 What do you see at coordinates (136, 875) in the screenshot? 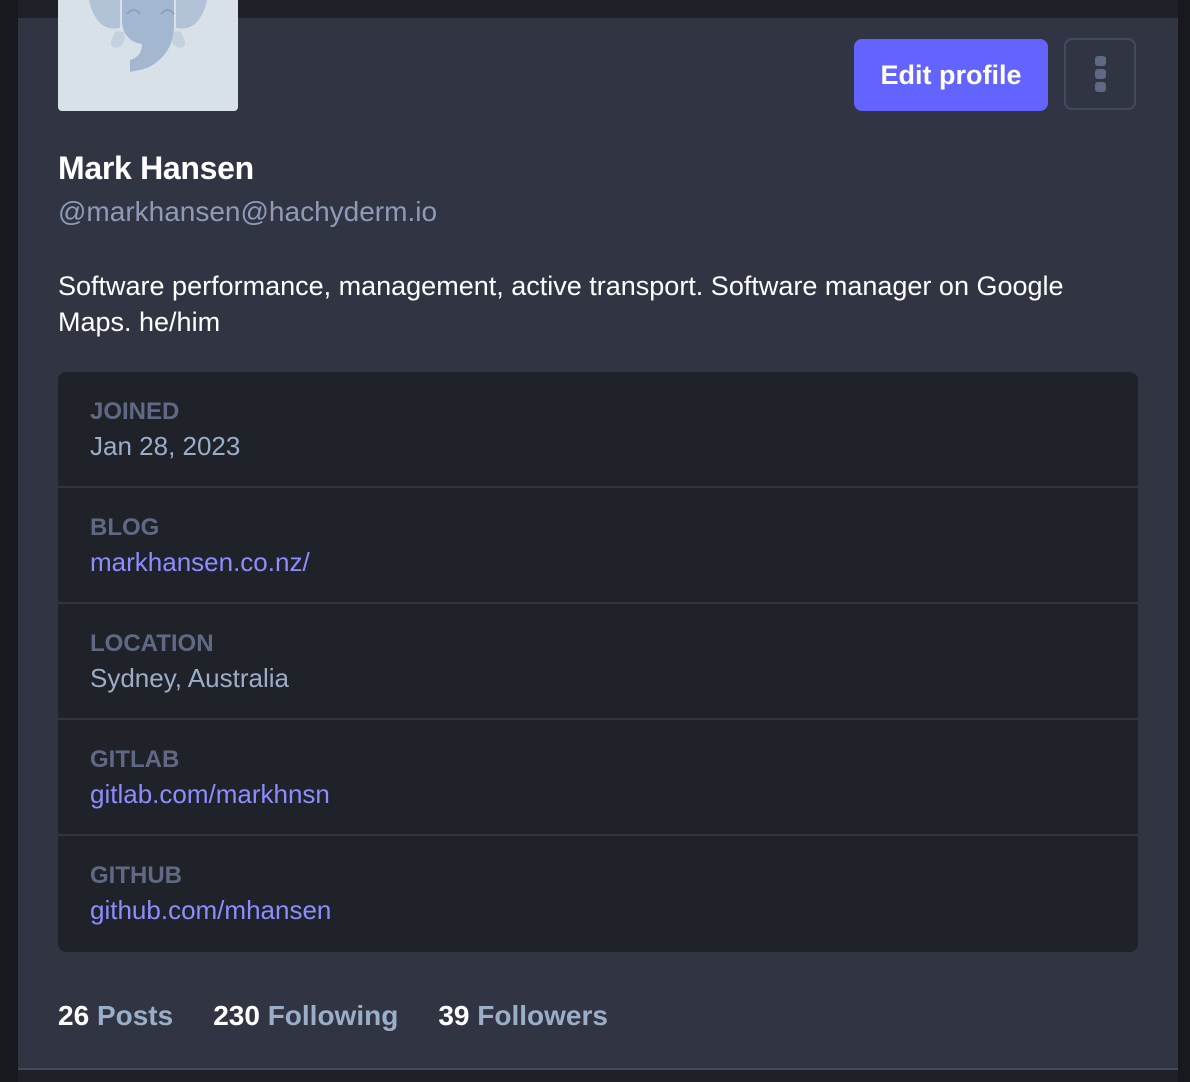
I see `field-label: GITHUB` at bounding box center [136, 875].